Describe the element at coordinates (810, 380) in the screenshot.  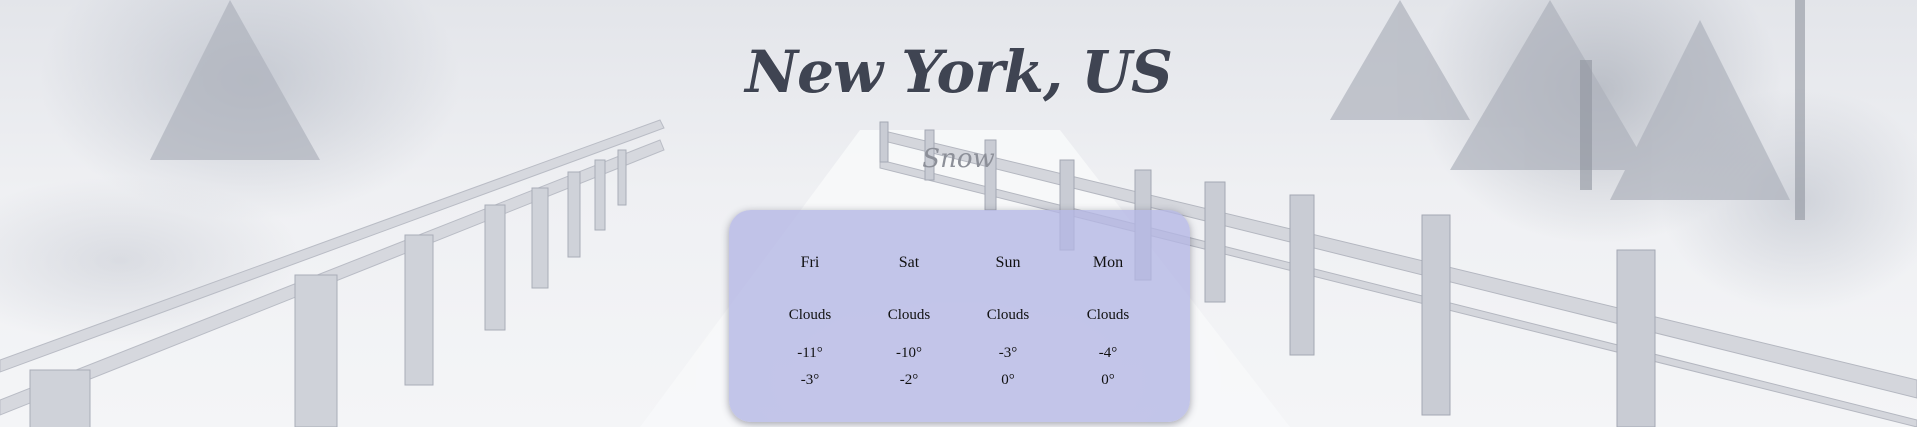
I see `day-temp-high: -3°` at that location.